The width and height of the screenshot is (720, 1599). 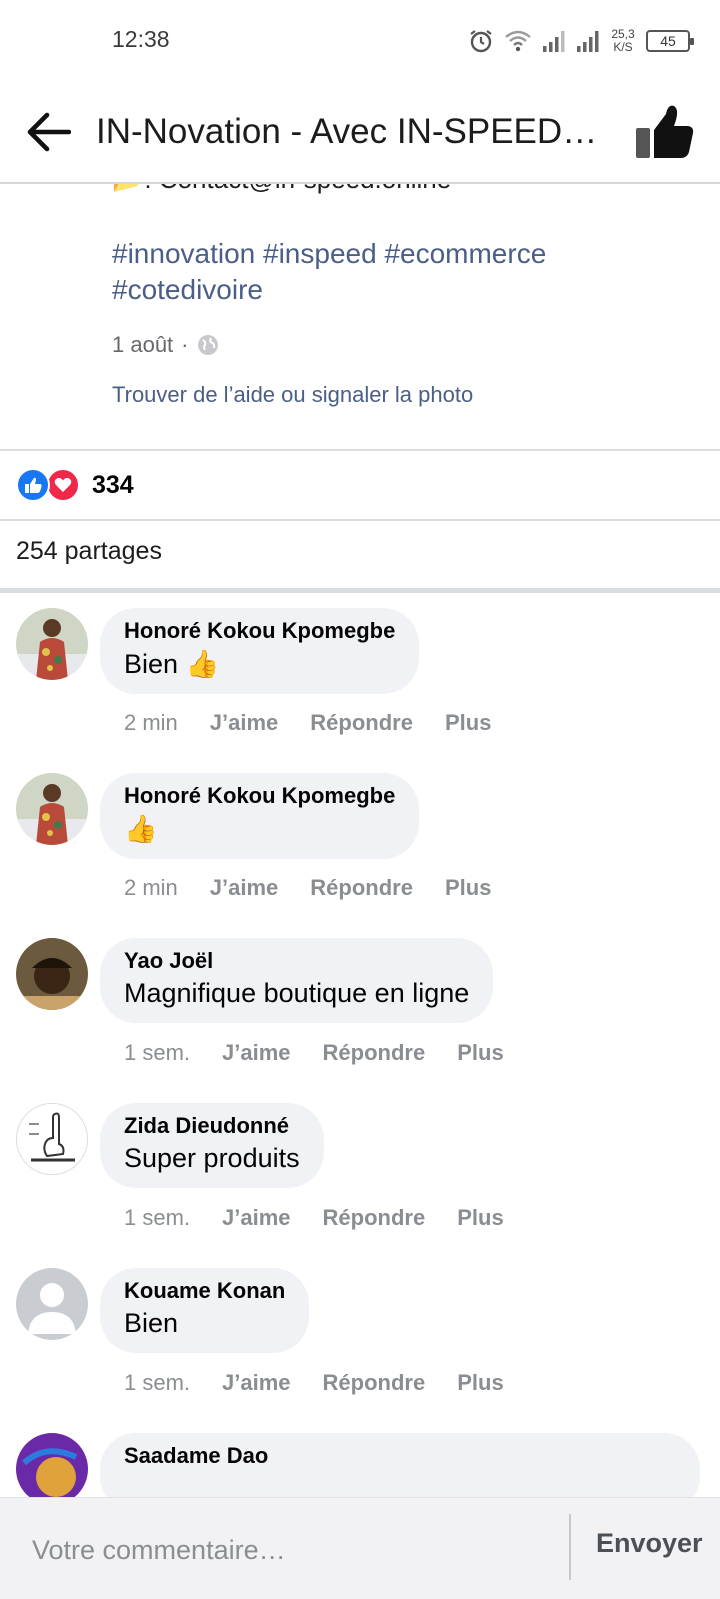 I want to click on like-reaction-icon, so click(x=33, y=485).